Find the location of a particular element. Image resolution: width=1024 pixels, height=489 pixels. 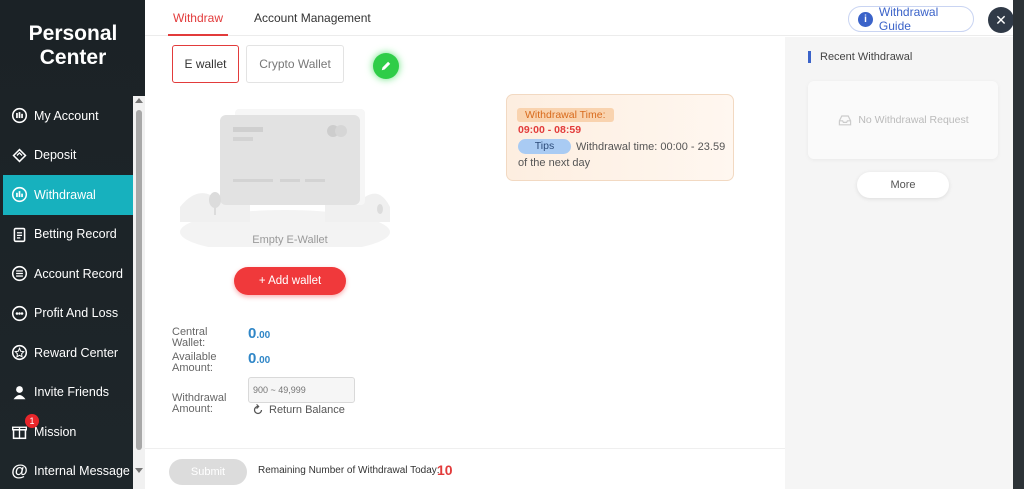

empty-wallet-illustration is located at coordinates (285, 178).